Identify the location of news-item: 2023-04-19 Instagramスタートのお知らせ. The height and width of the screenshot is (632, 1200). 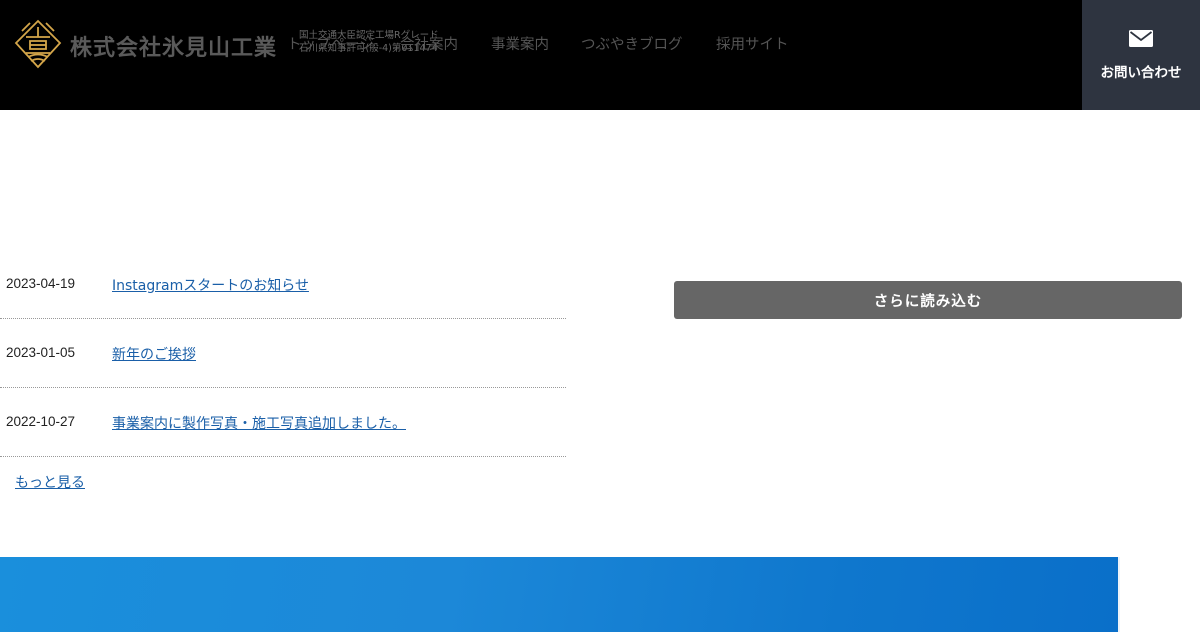
(283, 284).